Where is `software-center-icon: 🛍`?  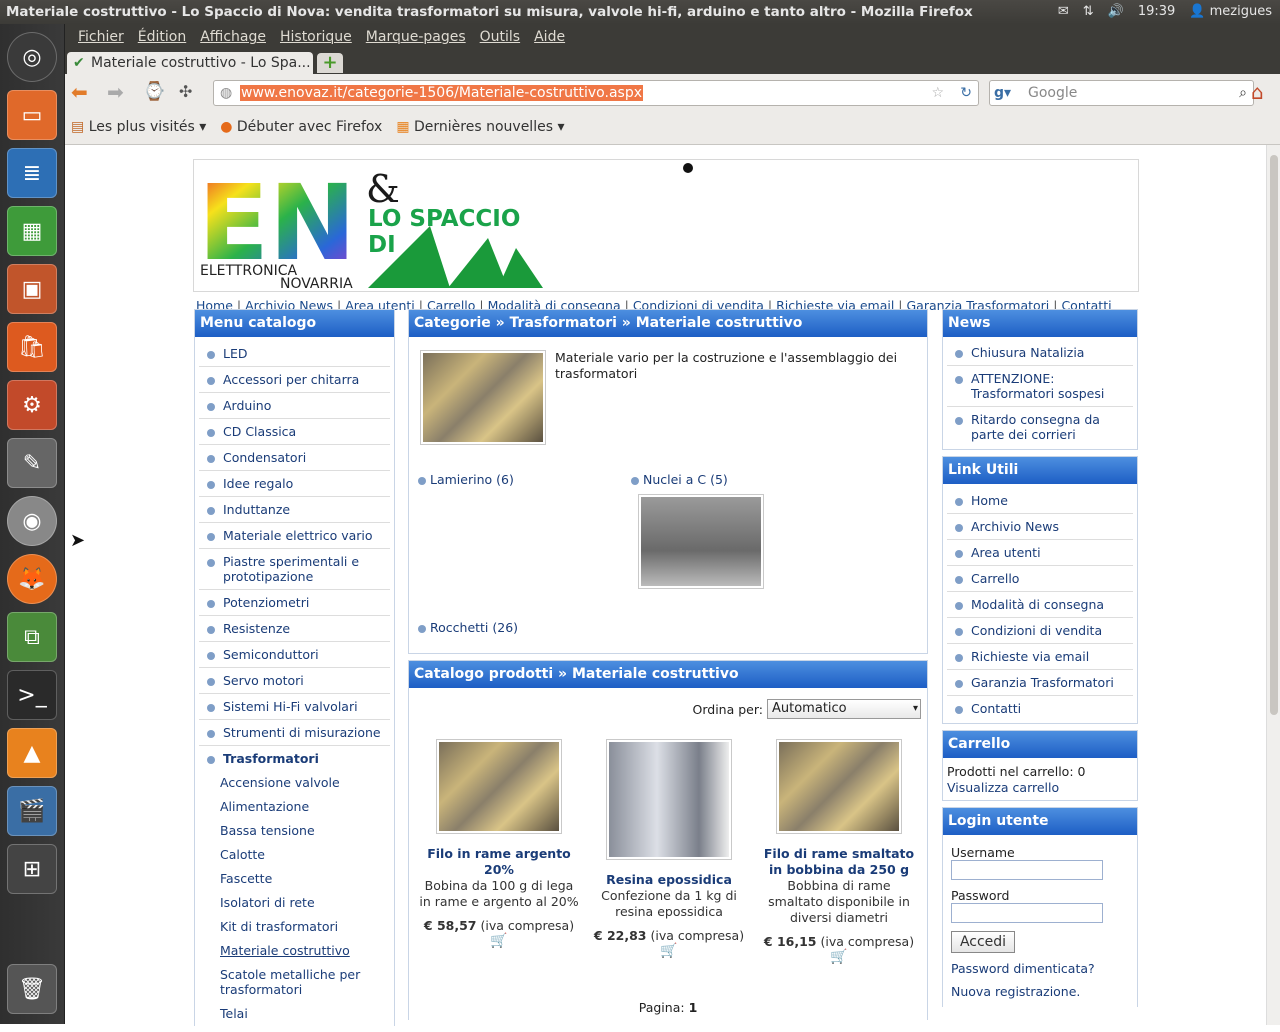 software-center-icon: 🛍 is located at coordinates (32, 347).